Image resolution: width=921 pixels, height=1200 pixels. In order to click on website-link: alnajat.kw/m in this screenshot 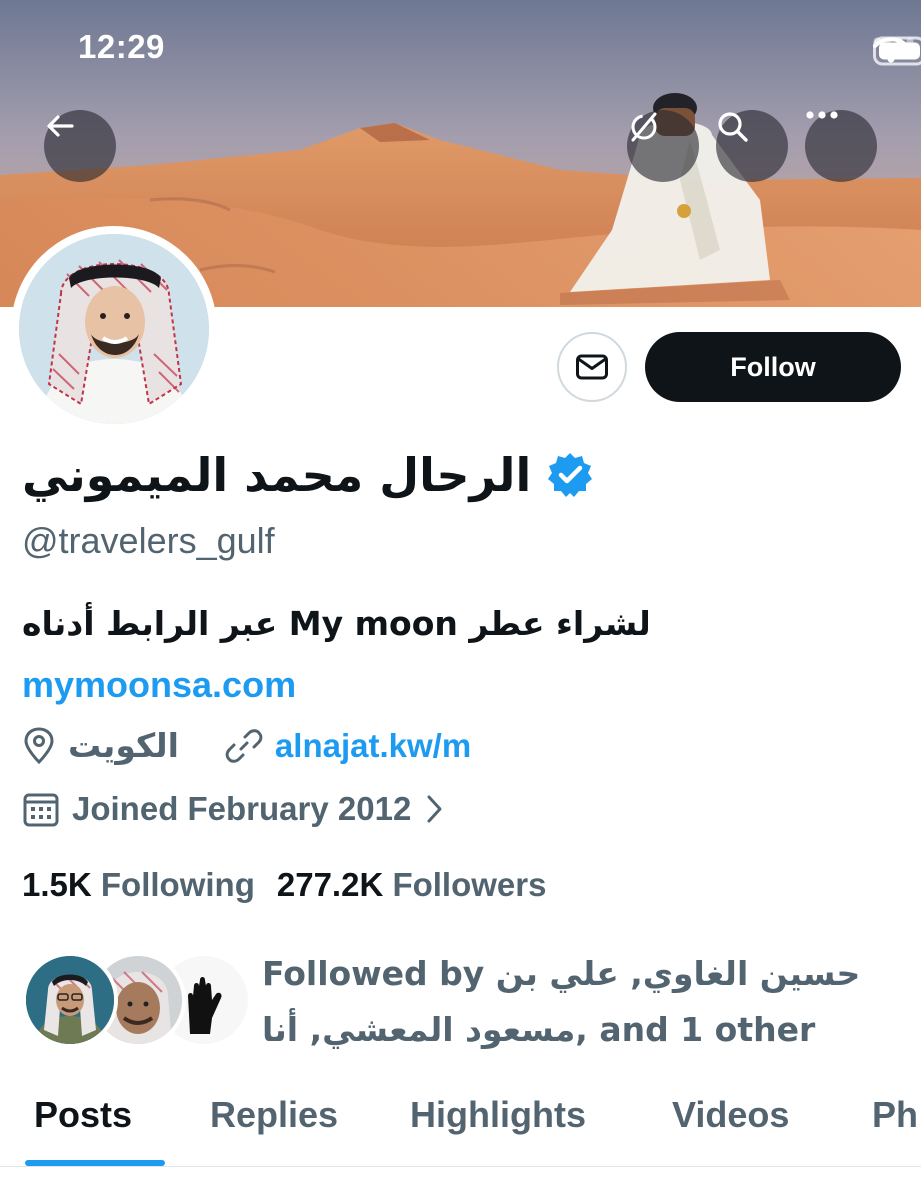, I will do `click(373, 746)`.